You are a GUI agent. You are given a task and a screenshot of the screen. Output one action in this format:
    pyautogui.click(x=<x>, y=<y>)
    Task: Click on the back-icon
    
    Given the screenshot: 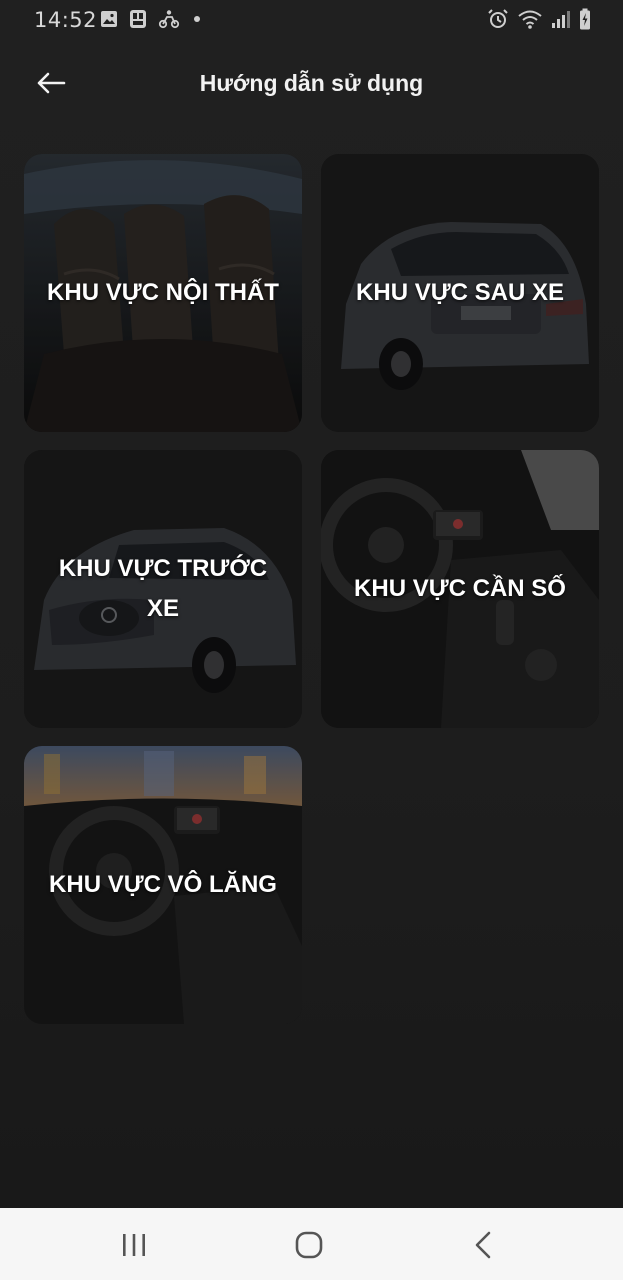 What is the action you would take?
    pyautogui.click(x=483, y=1245)
    